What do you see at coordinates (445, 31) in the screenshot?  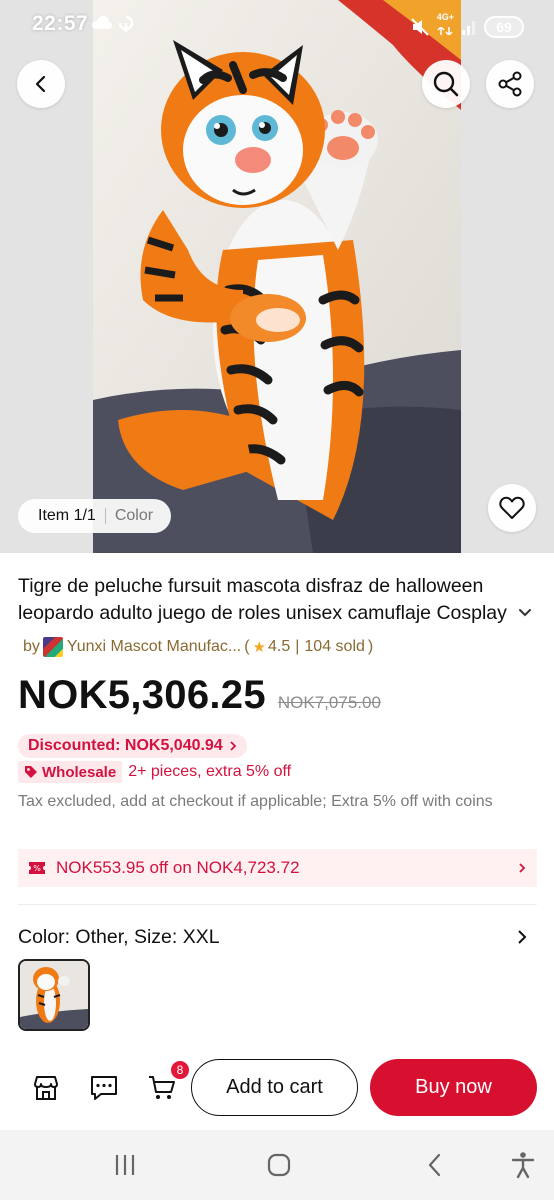 I see `data-arrows-icon` at bounding box center [445, 31].